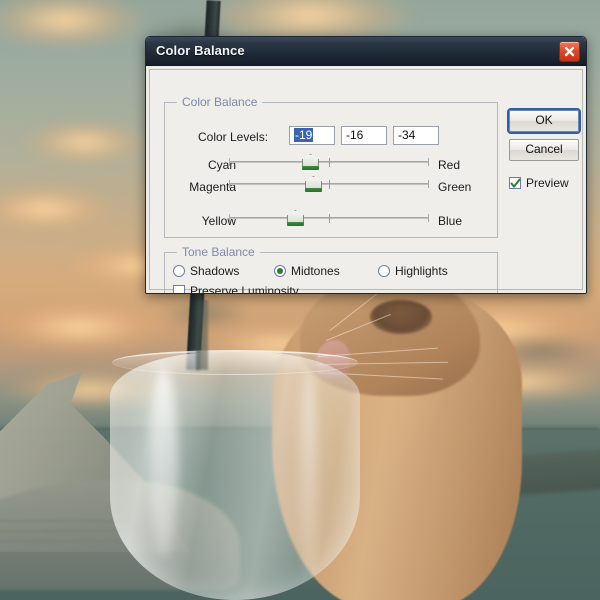 The height and width of the screenshot is (600, 600). Describe the element at coordinates (220, 102) in the screenshot. I see `color-balance-legend: Color Balance` at that location.